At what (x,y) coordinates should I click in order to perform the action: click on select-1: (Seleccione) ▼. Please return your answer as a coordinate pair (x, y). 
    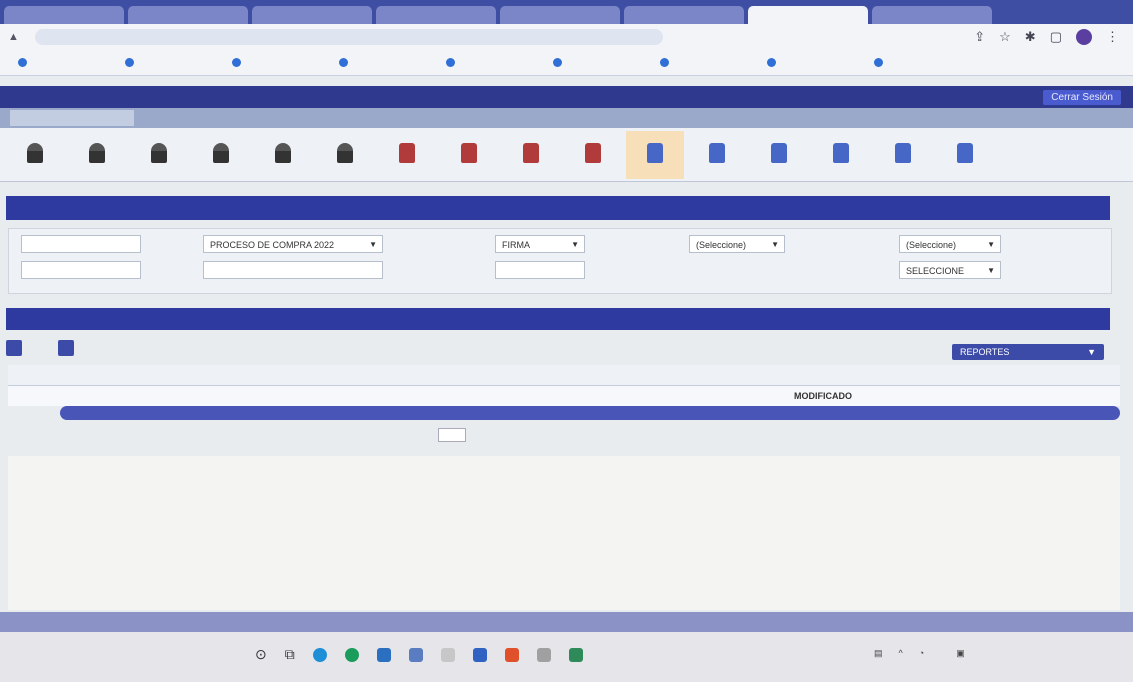
    Looking at the image, I should click on (737, 244).